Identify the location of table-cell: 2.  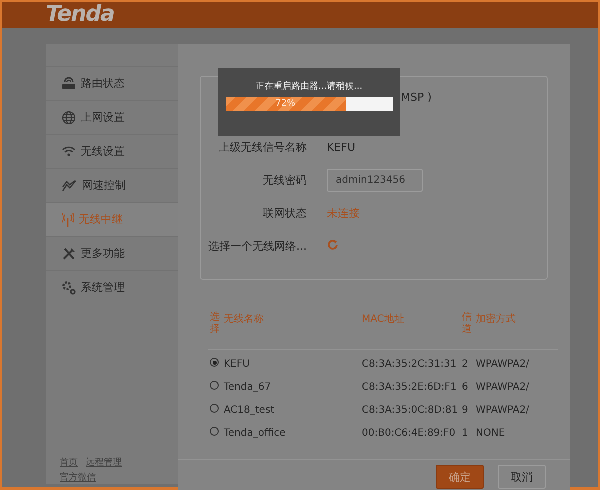
(467, 363).